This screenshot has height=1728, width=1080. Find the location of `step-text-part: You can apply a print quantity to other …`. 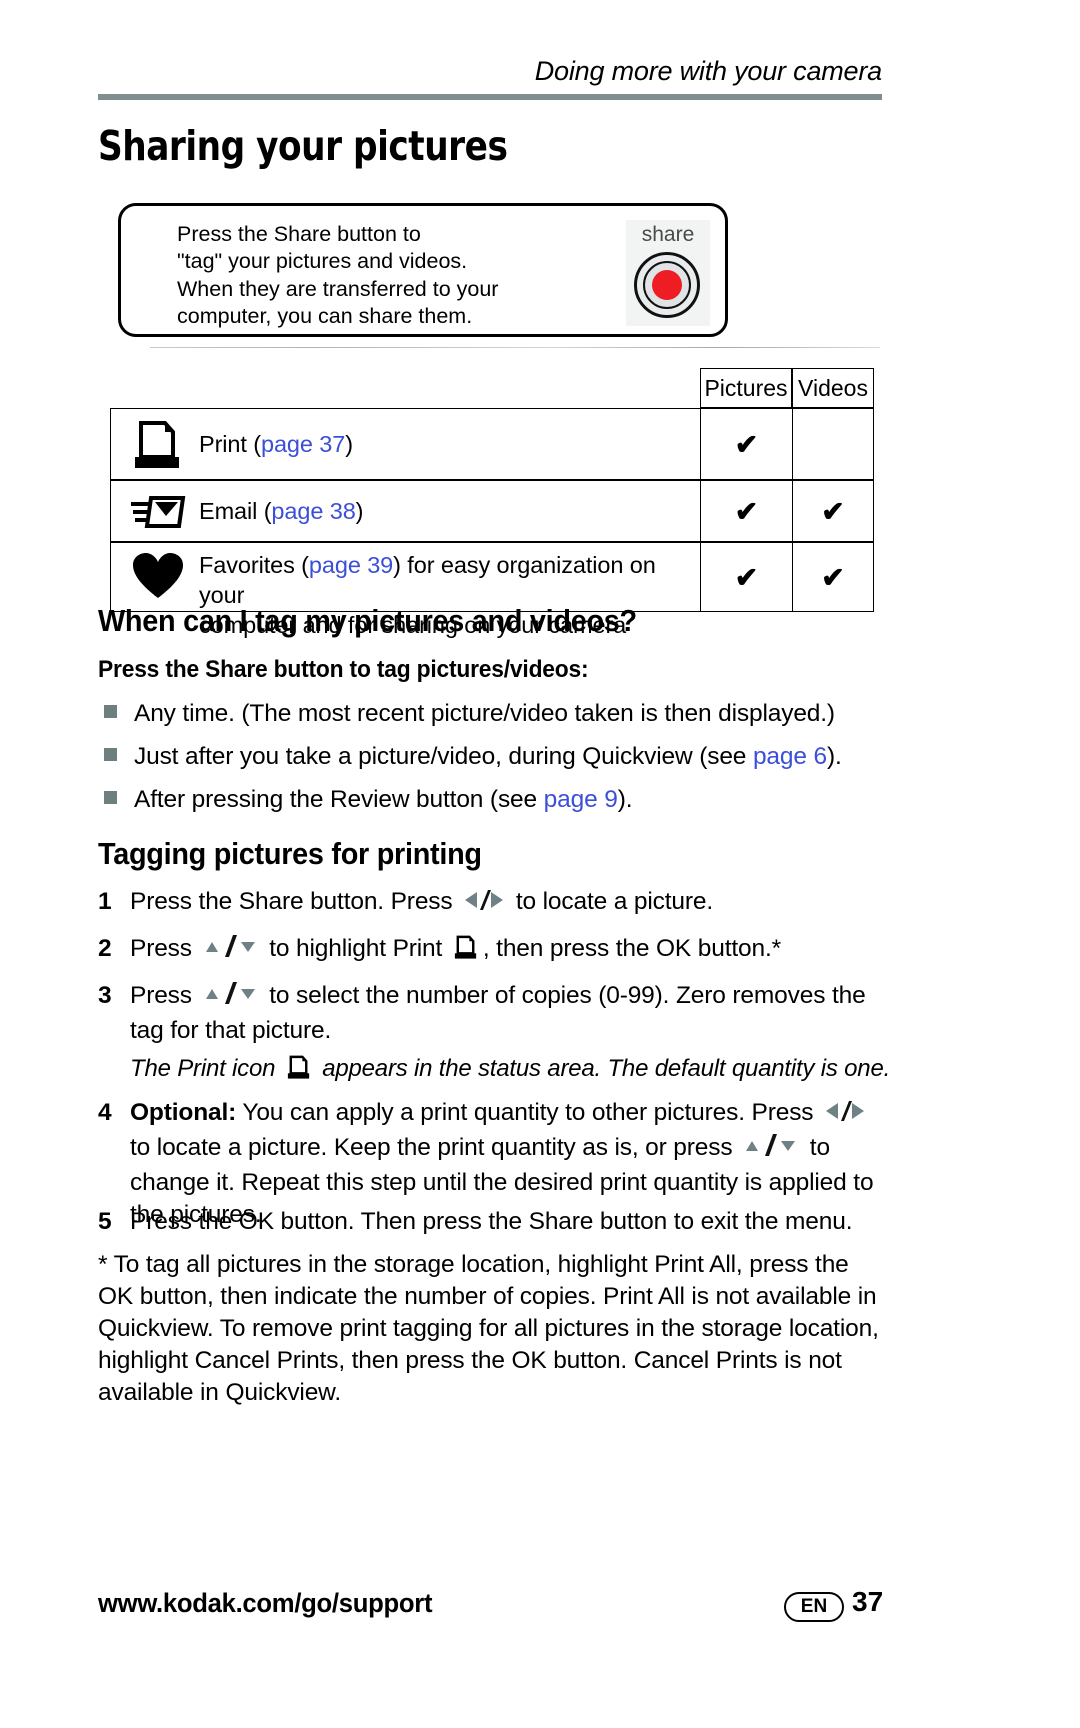

step-text-part: You can apply a print quantity to other … is located at coordinates (528, 1112).